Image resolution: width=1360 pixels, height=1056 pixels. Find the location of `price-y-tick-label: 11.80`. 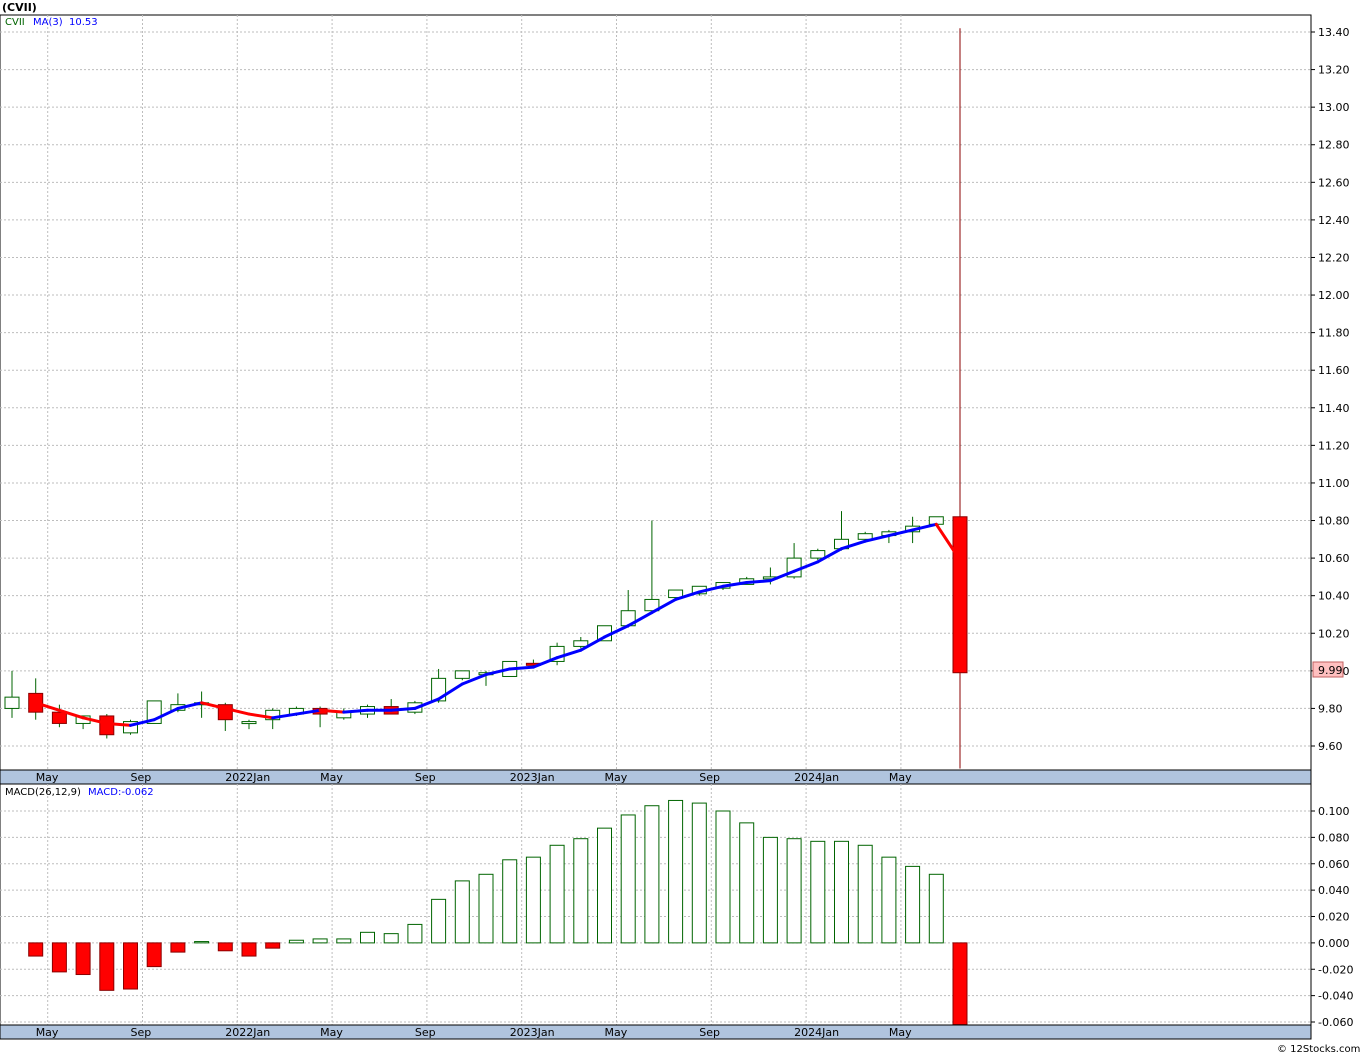

price-y-tick-label: 11.80 is located at coordinates (1334, 333).